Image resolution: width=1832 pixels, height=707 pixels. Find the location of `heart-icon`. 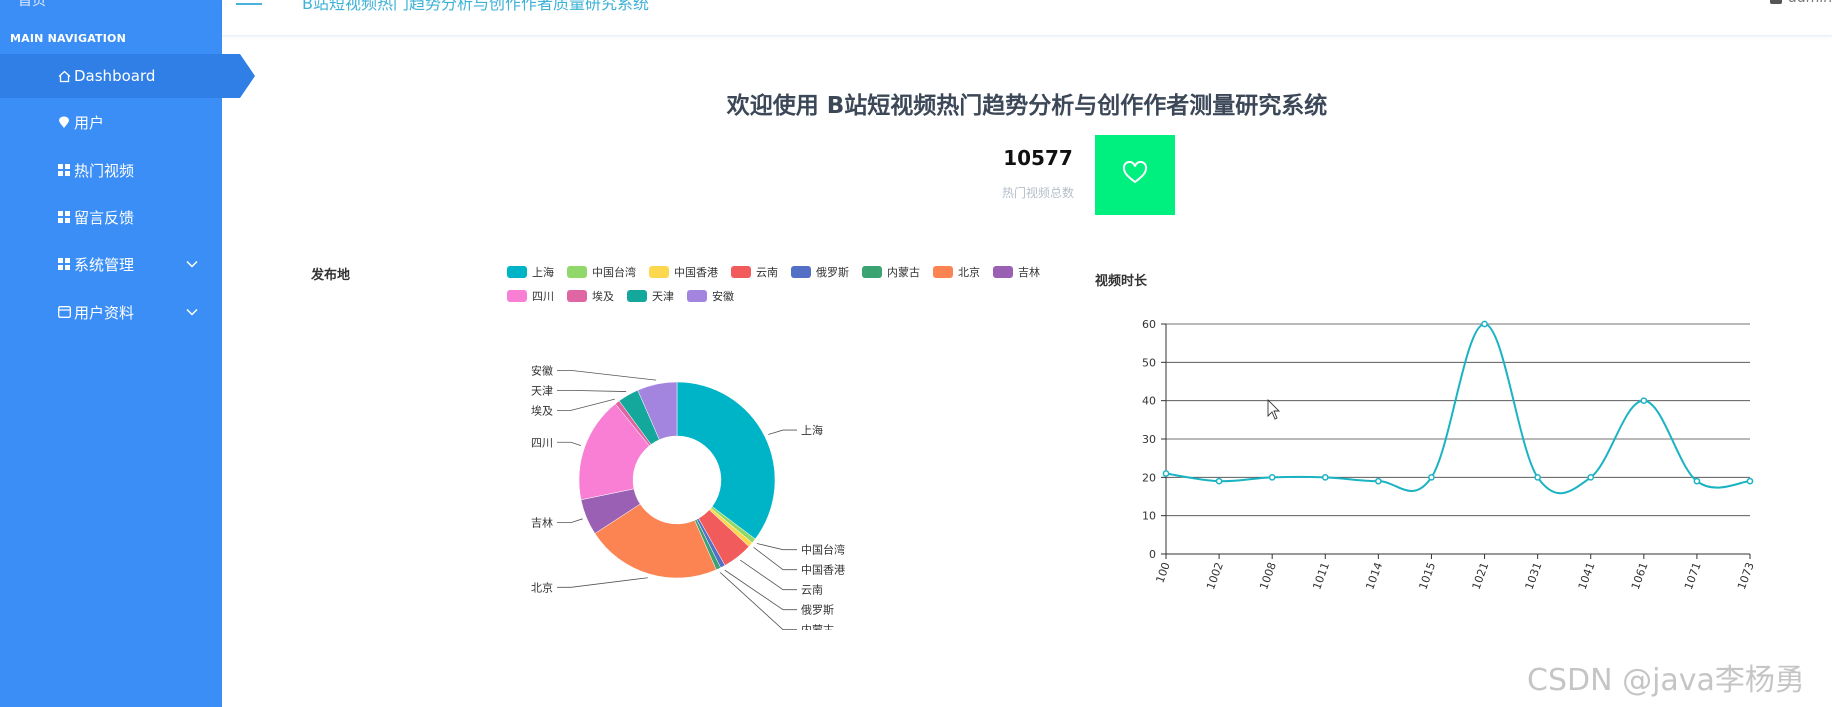

heart-icon is located at coordinates (1135, 174).